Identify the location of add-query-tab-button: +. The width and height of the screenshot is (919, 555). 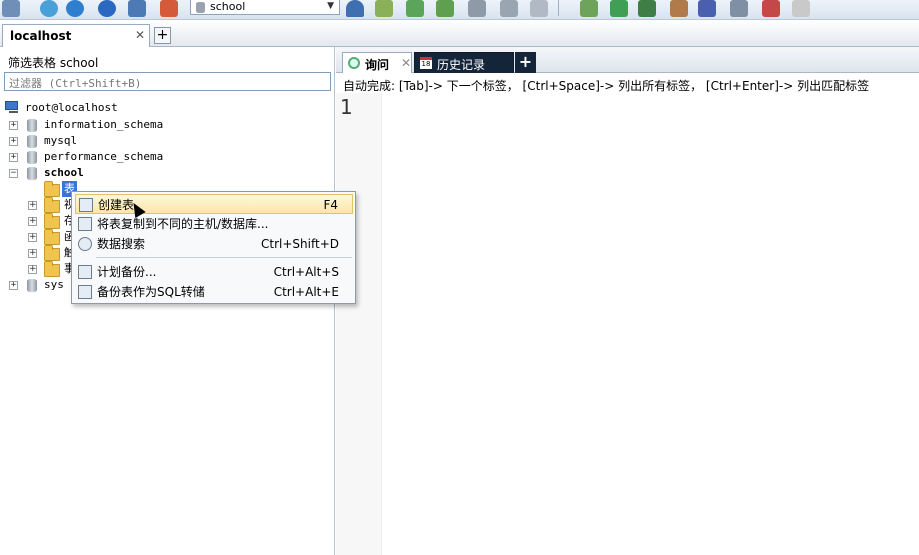
(525, 62).